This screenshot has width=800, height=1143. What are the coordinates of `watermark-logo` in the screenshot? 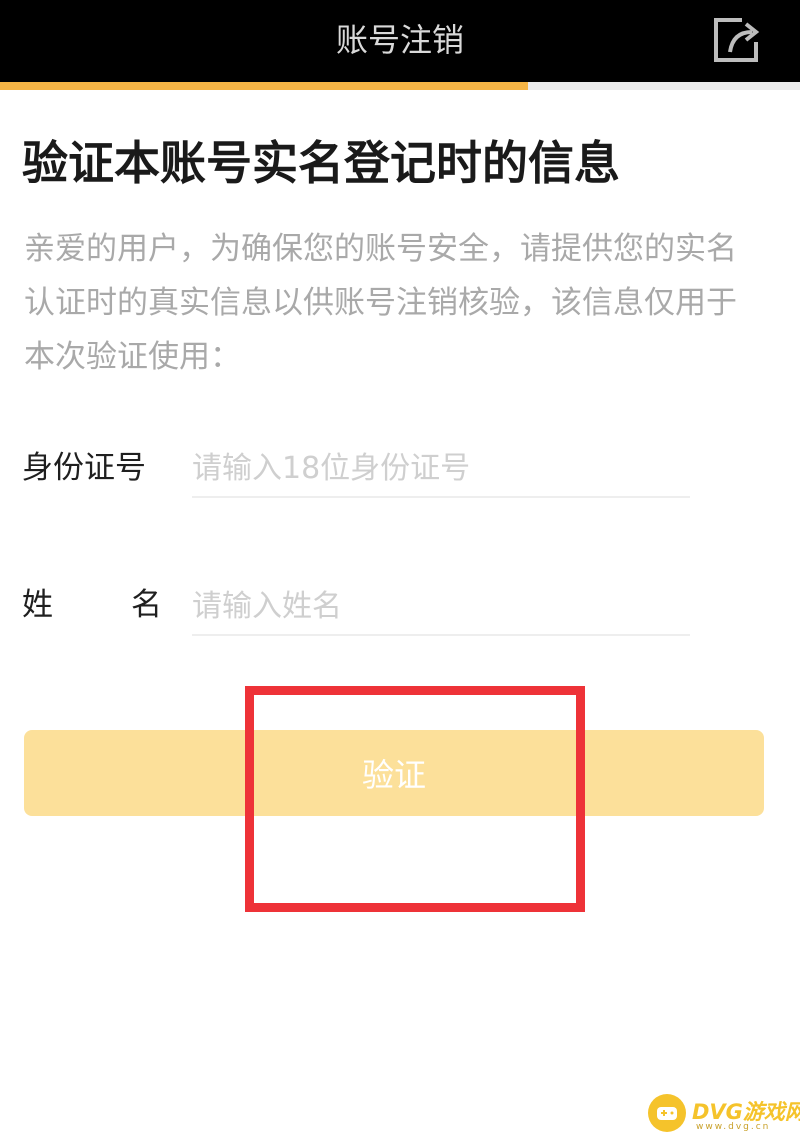 It's located at (667, 1113).